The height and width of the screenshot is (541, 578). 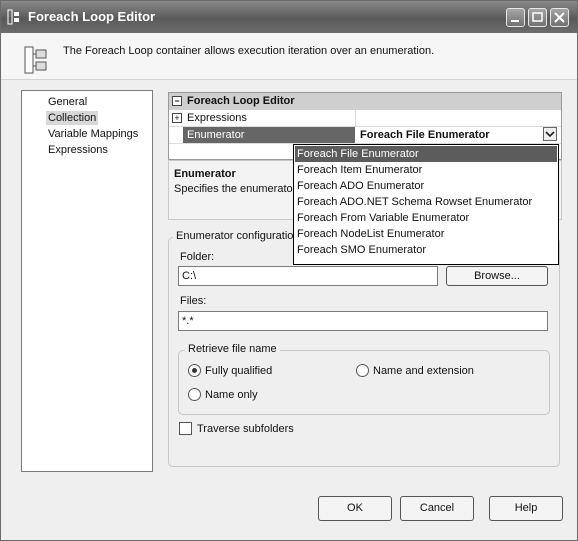 I want to click on nav-item-collection: Collection, so click(x=72, y=118).